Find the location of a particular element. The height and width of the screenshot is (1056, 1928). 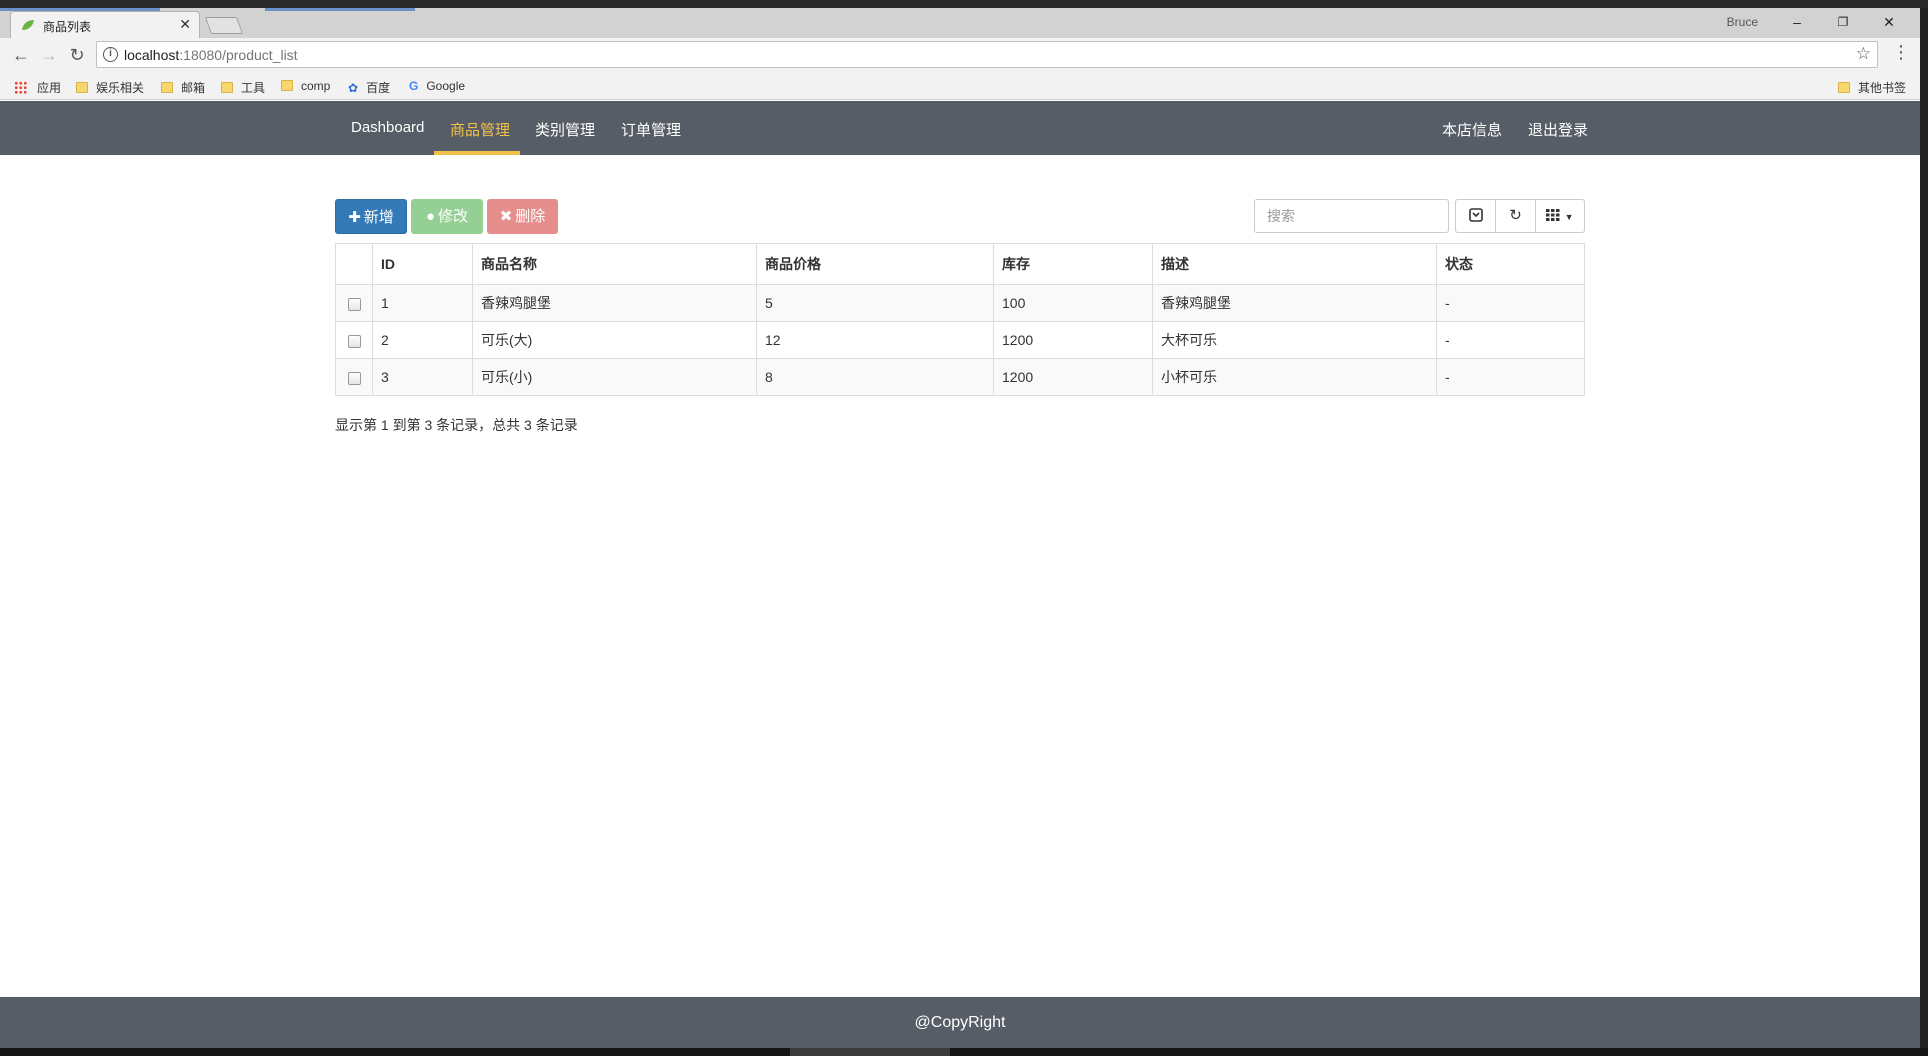

nav-logout: 退出登录 is located at coordinates (1558, 129).